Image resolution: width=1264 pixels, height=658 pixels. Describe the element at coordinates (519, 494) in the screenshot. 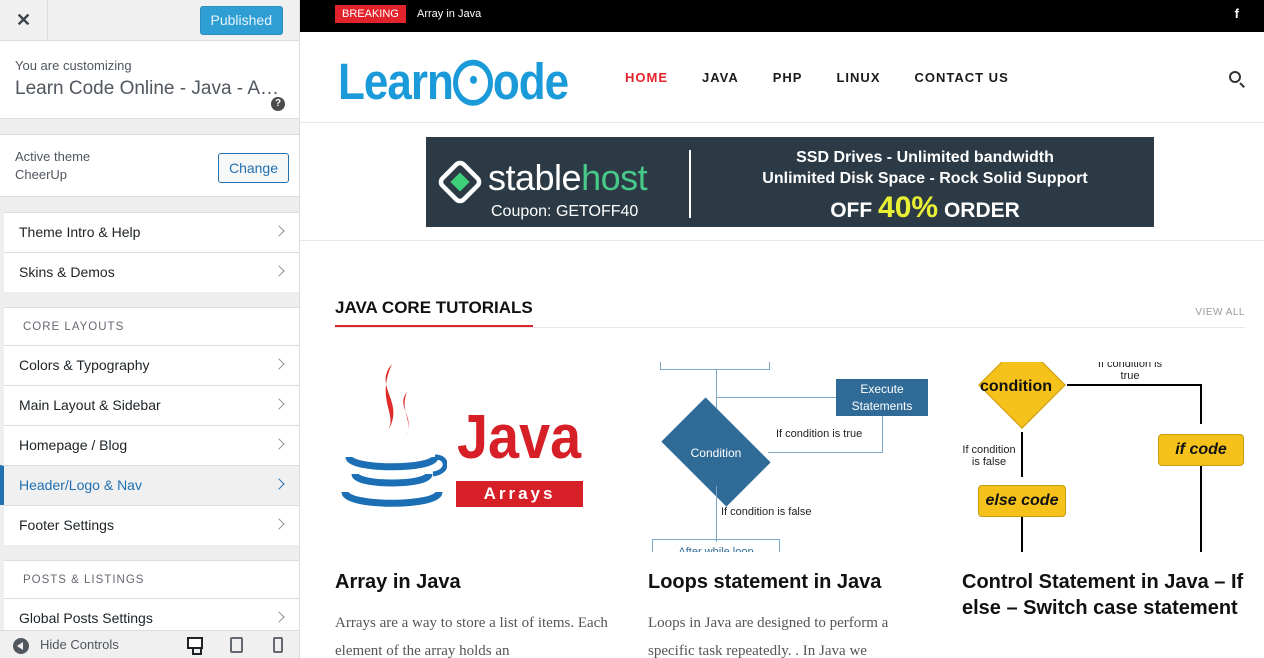

I see `arrays-banner: Arrays` at that location.